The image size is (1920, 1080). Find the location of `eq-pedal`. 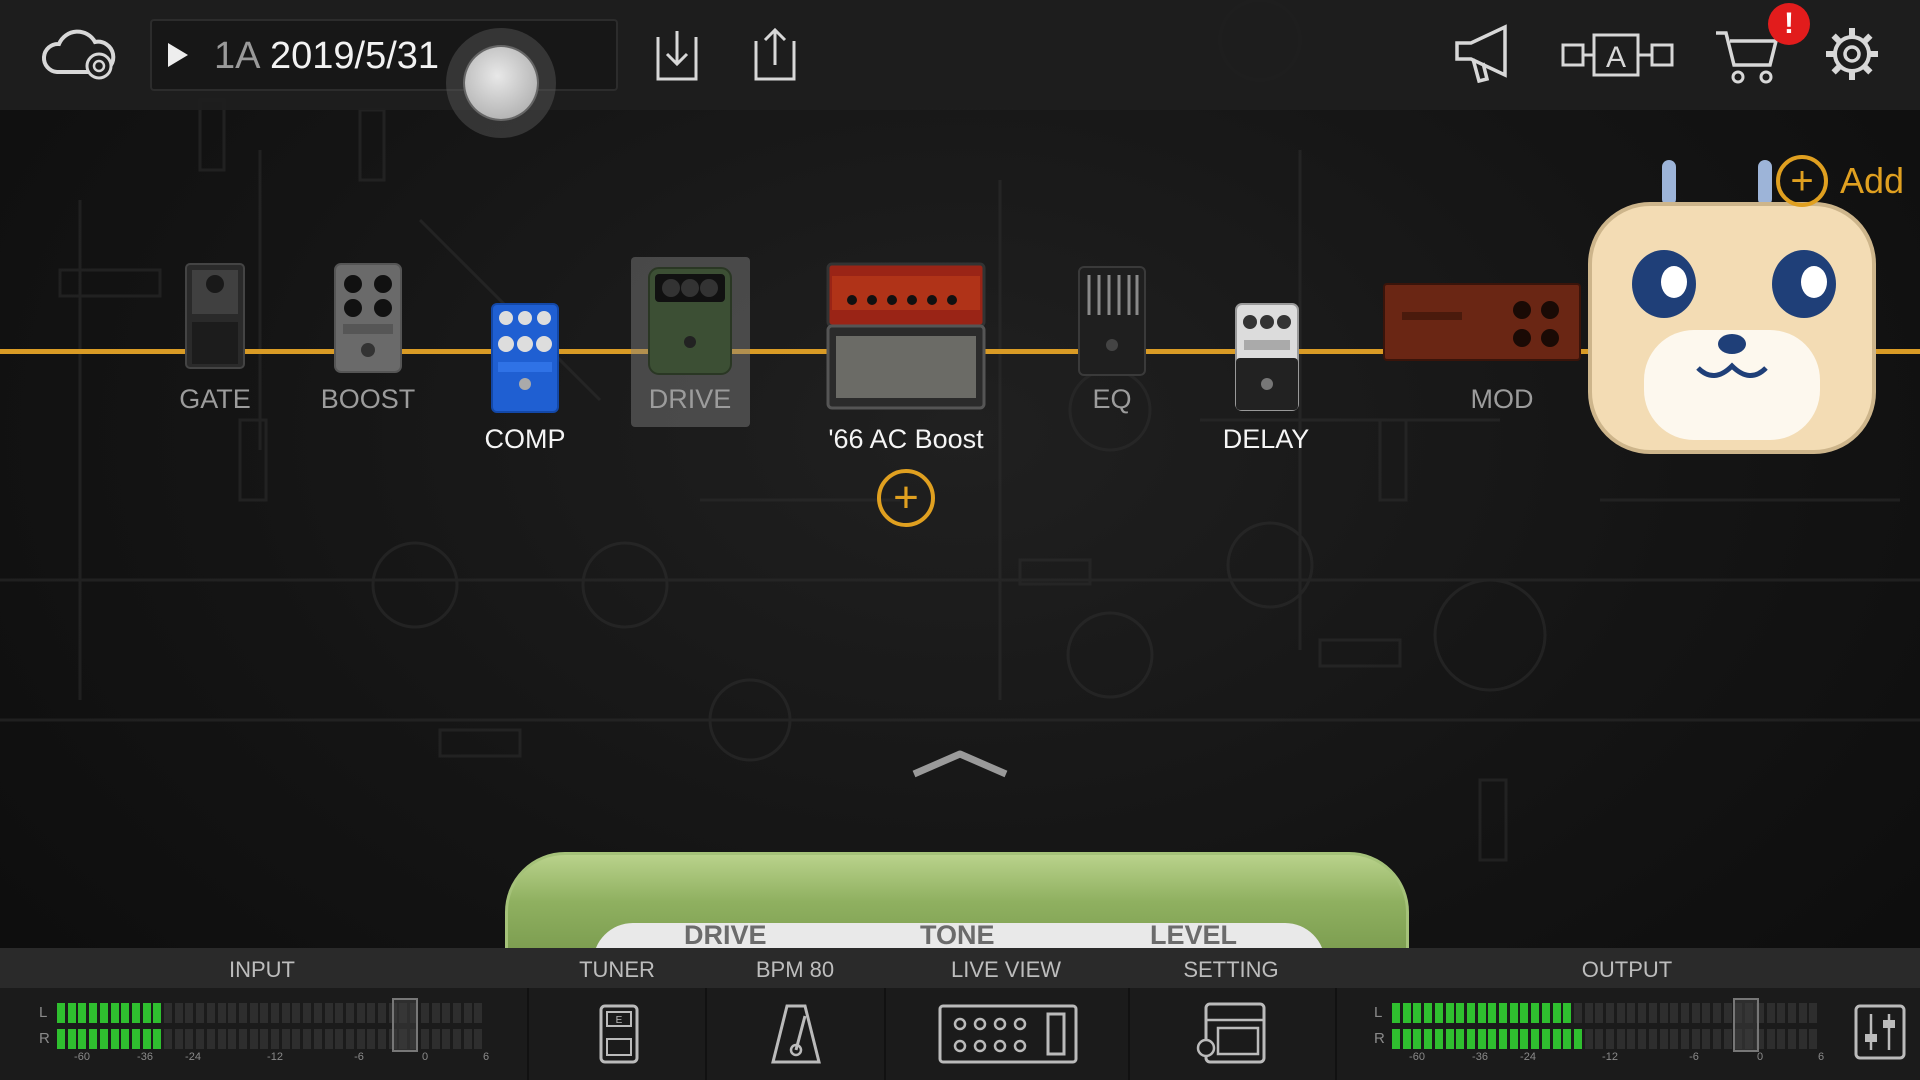

eq-pedal is located at coordinates (1112, 321).